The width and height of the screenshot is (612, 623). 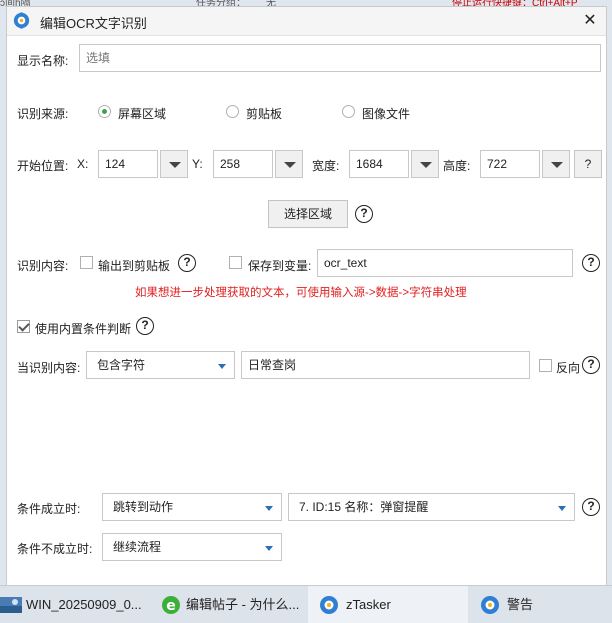 I want to click on save-variable-help-icon: ?, so click(x=591, y=263).